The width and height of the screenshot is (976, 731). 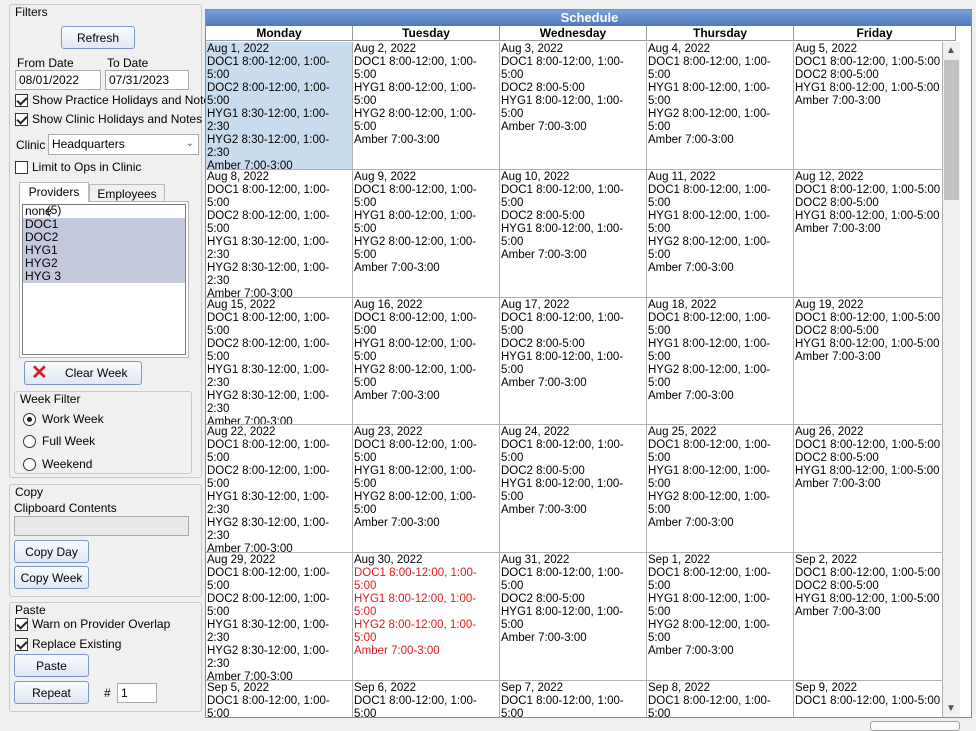 I want to click on day-header-friday: Friday, so click(x=875, y=33).